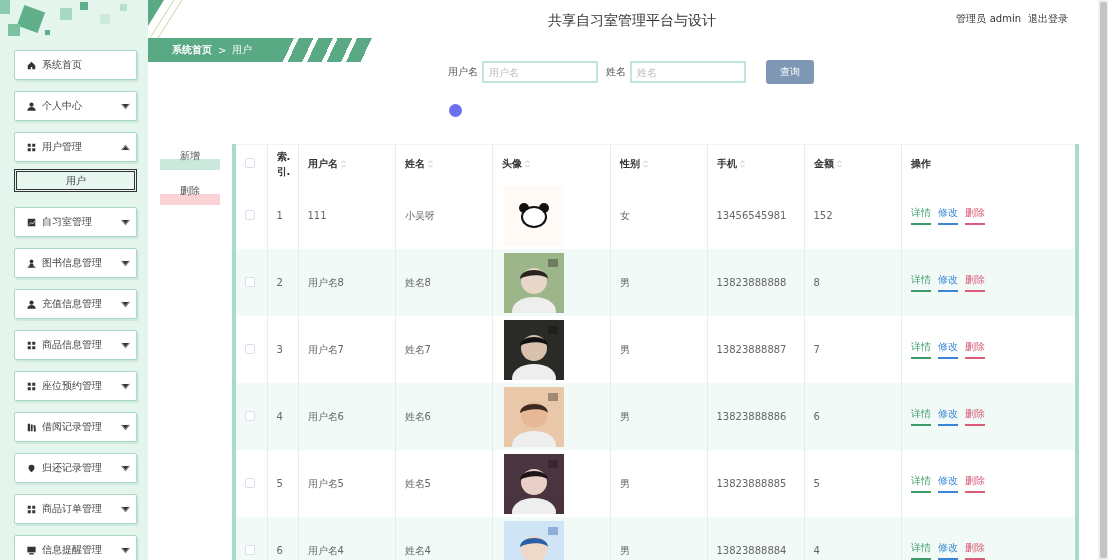  I want to click on search-field: 用户名, so click(540, 72).